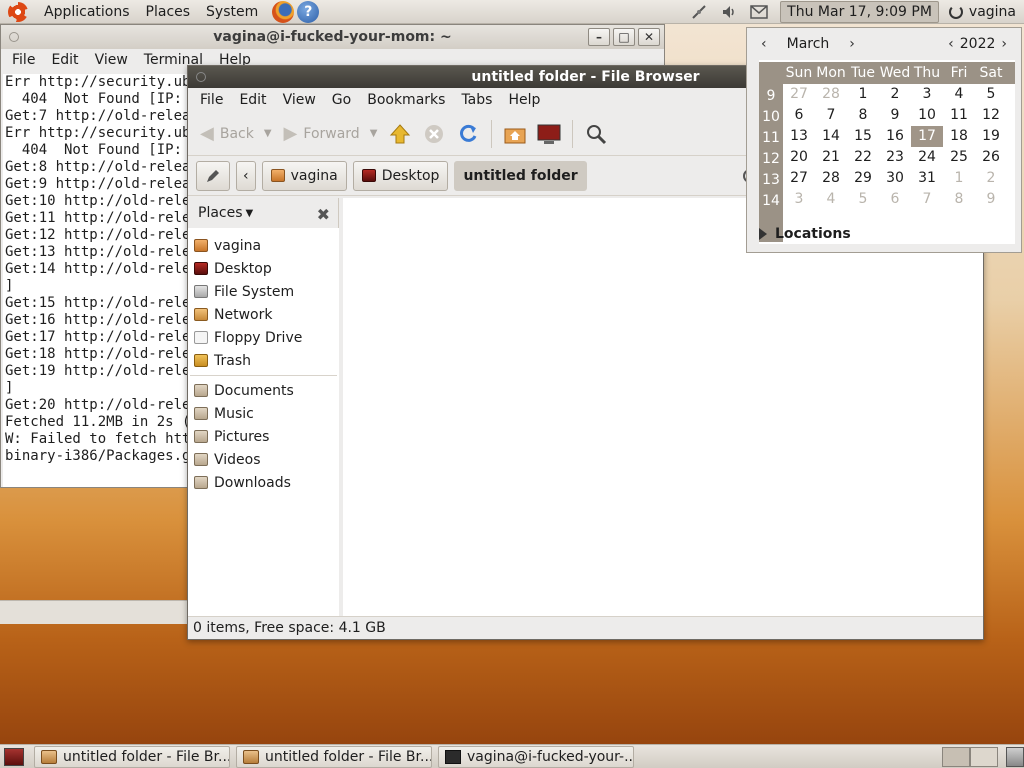 The height and width of the screenshot is (768, 1024). Describe the element at coordinates (959, 115) in the screenshot. I see `calendar-day: 11` at that location.